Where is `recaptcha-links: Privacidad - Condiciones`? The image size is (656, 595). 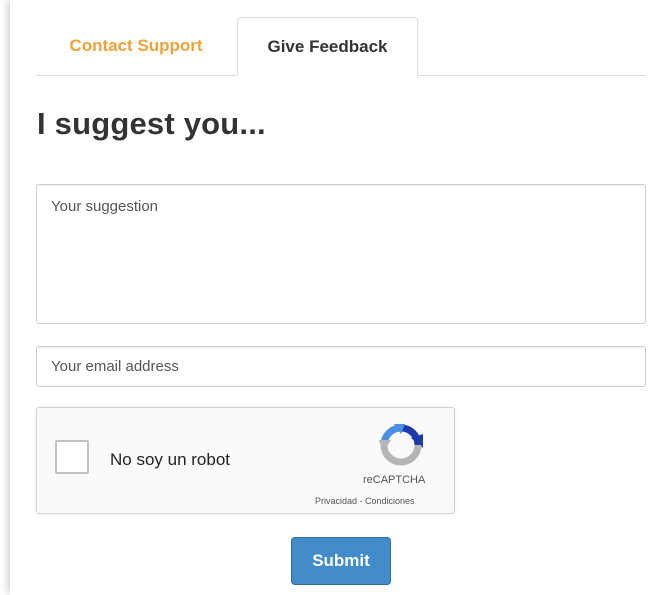 recaptcha-links: Privacidad - Condiciones is located at coordinates (365, 501).